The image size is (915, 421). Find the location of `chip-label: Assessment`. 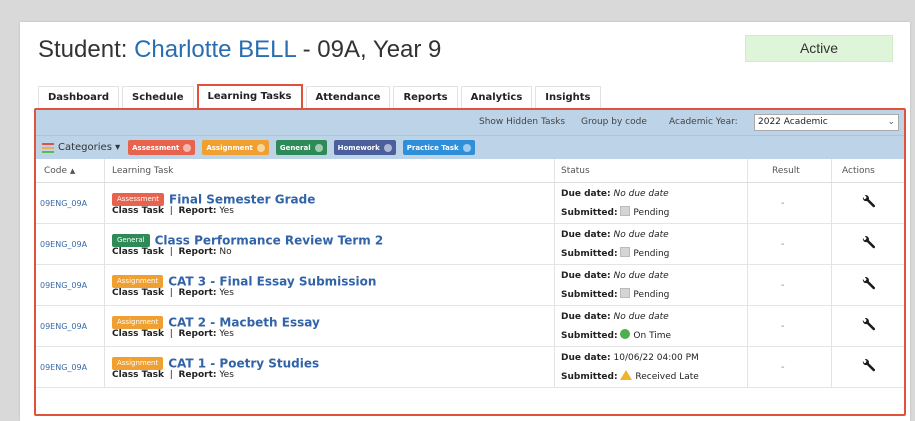

chip-label: Assessment is located at coordinates (156, 147).